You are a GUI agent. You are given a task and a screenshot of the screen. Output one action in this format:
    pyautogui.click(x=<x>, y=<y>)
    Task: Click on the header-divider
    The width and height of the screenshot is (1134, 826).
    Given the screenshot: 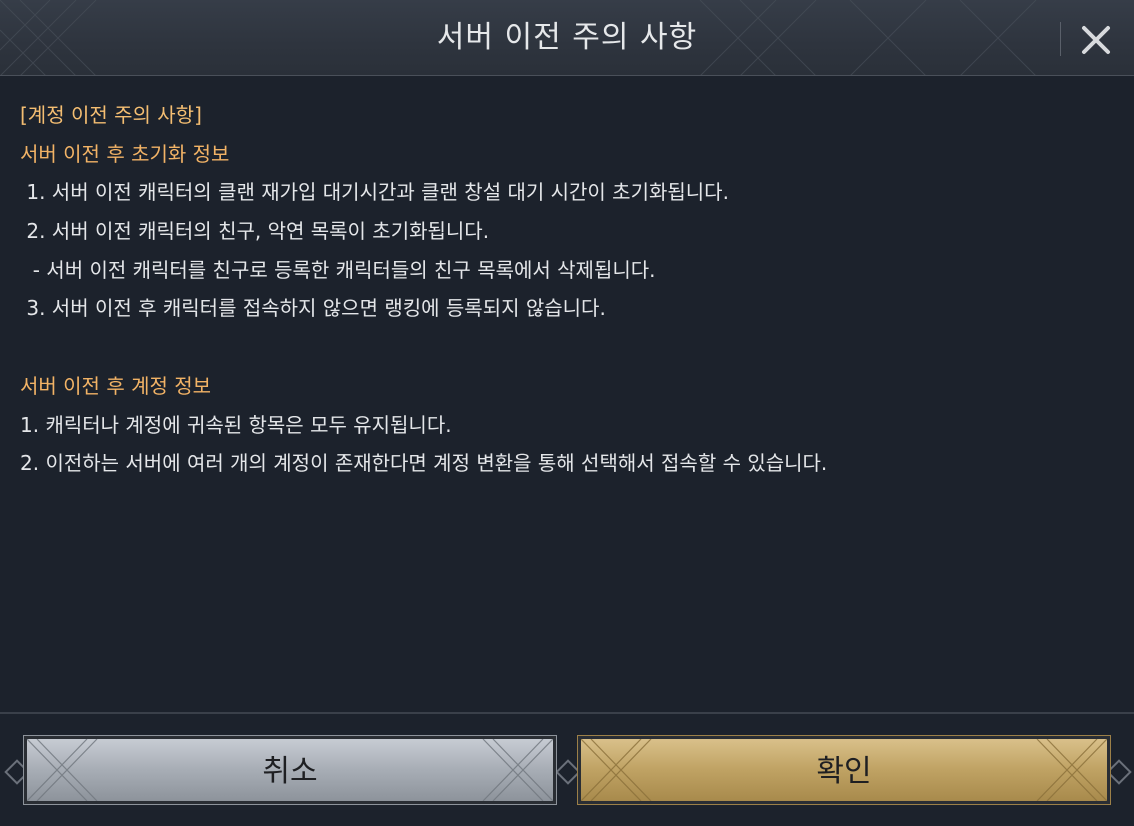 What is the action you would take?
    pyautogui.click(x=1060, y=39)
    